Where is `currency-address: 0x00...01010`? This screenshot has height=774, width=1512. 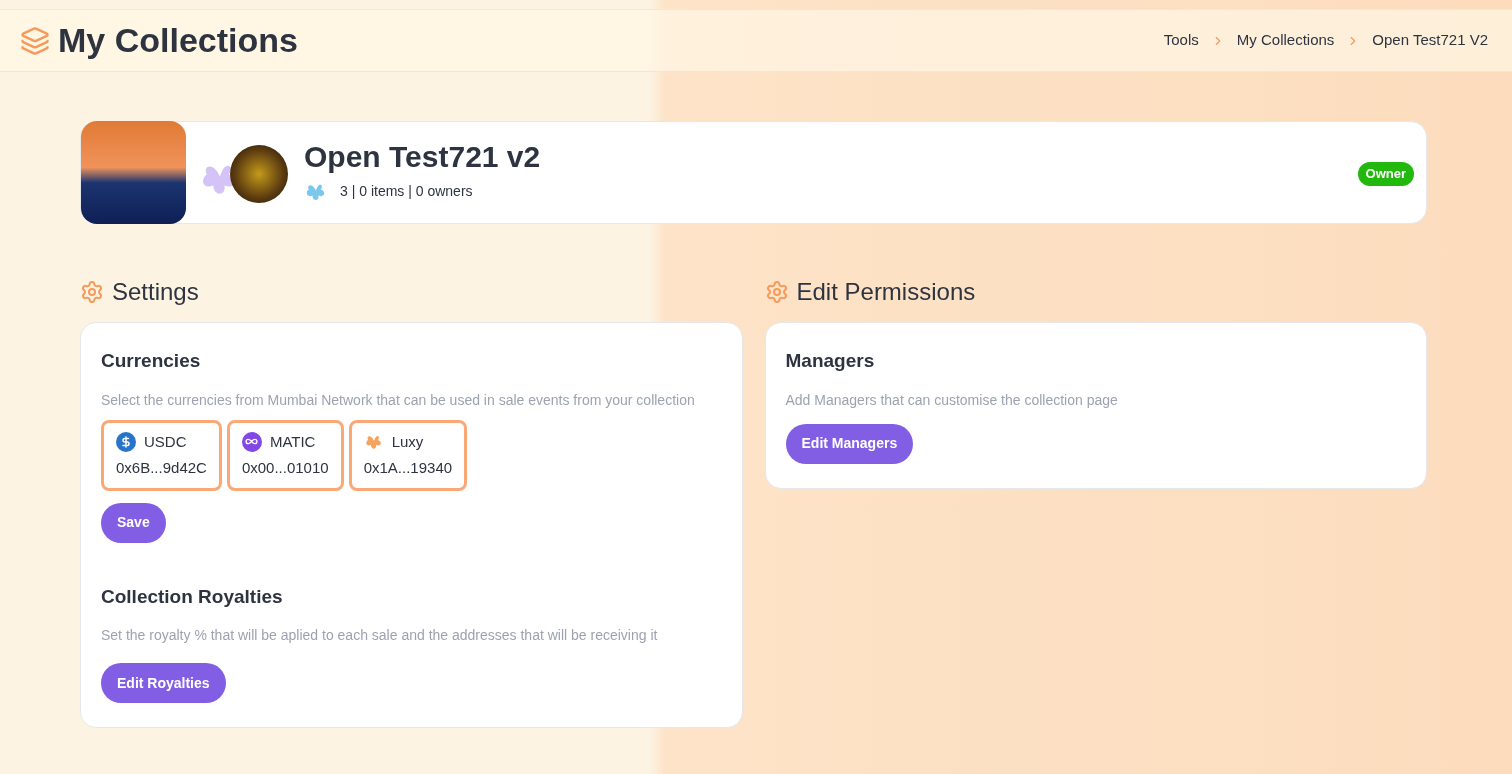
currency-address: 0x00...01010 is located at coordinates (285, 468).